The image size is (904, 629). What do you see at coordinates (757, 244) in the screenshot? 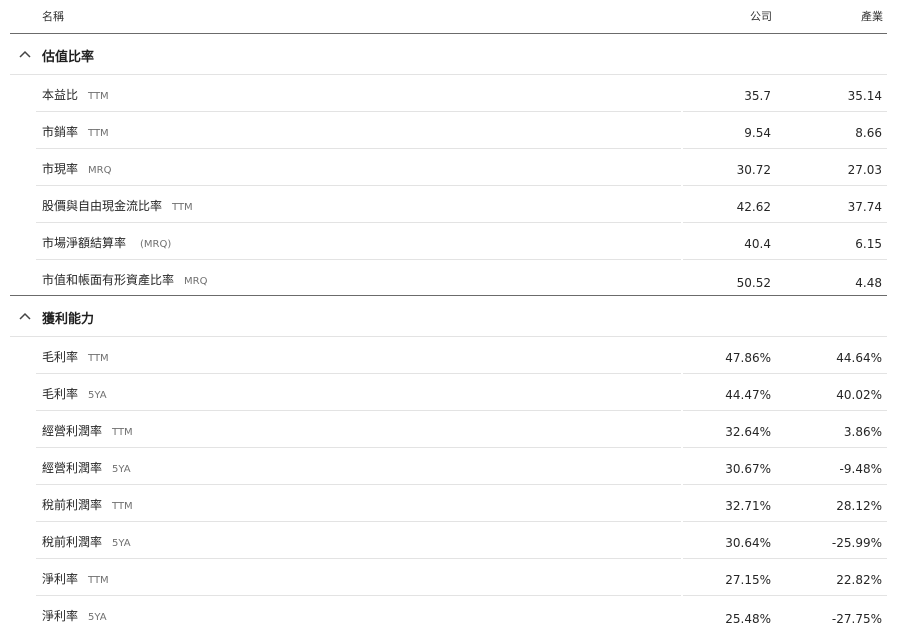
I see `company-value: 40.4` at bounding box center [757, 244].